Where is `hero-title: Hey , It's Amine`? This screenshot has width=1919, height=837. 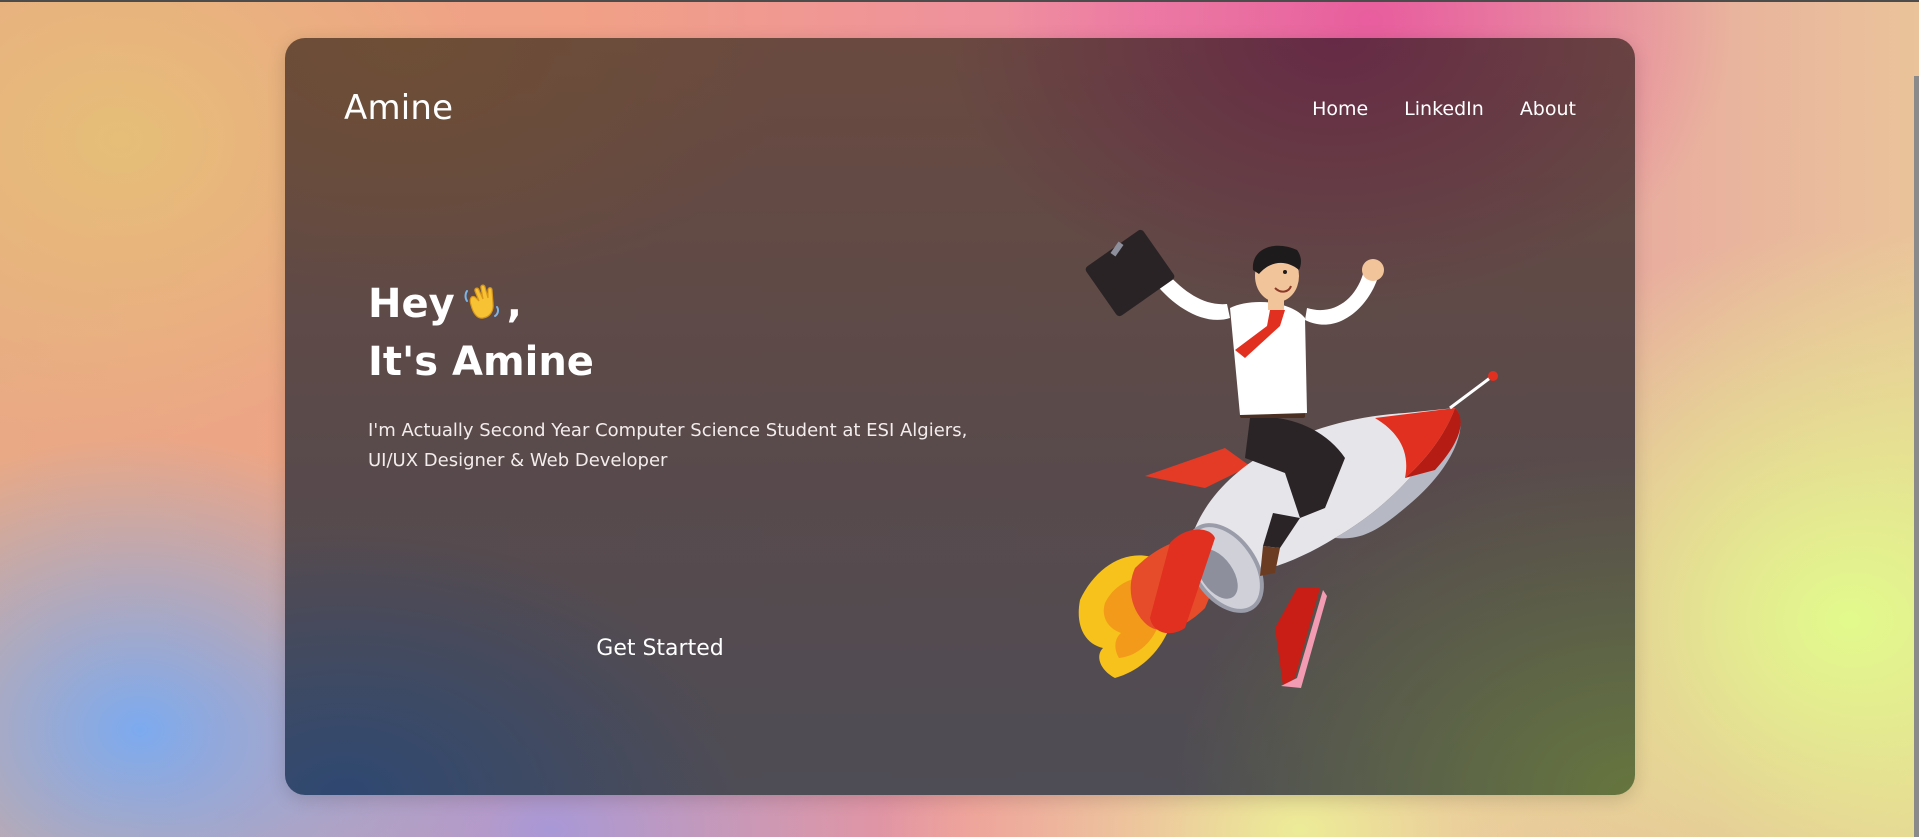 hero-title: Hey , It's Amine is located at coordinates (481, 333).